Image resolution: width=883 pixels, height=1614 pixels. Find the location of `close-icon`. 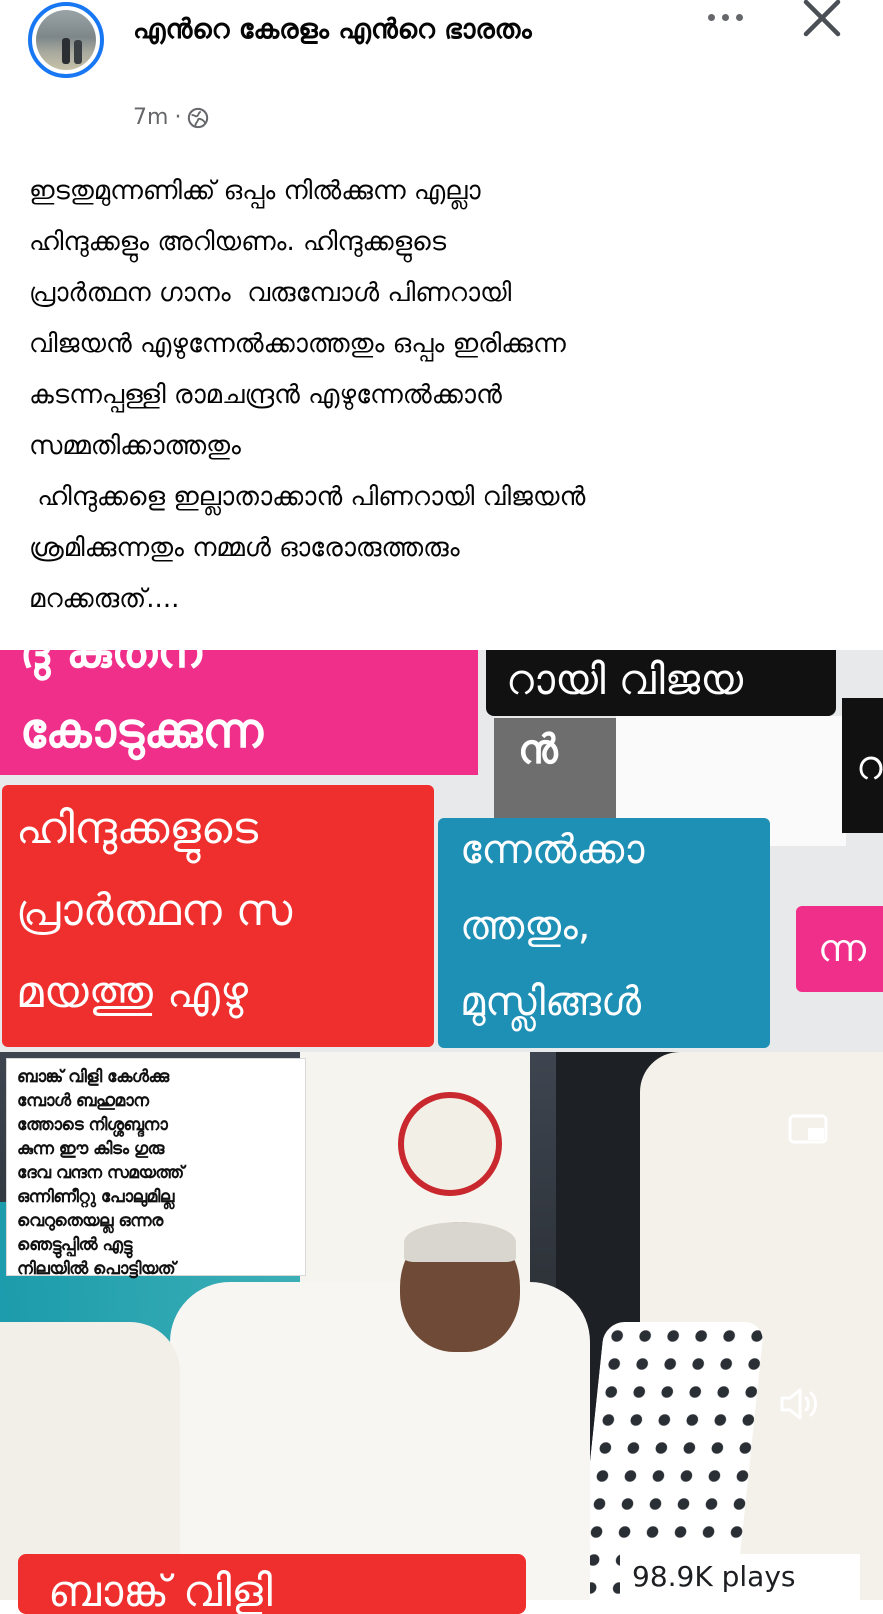

close-icon is located at coordinates (822, 21).